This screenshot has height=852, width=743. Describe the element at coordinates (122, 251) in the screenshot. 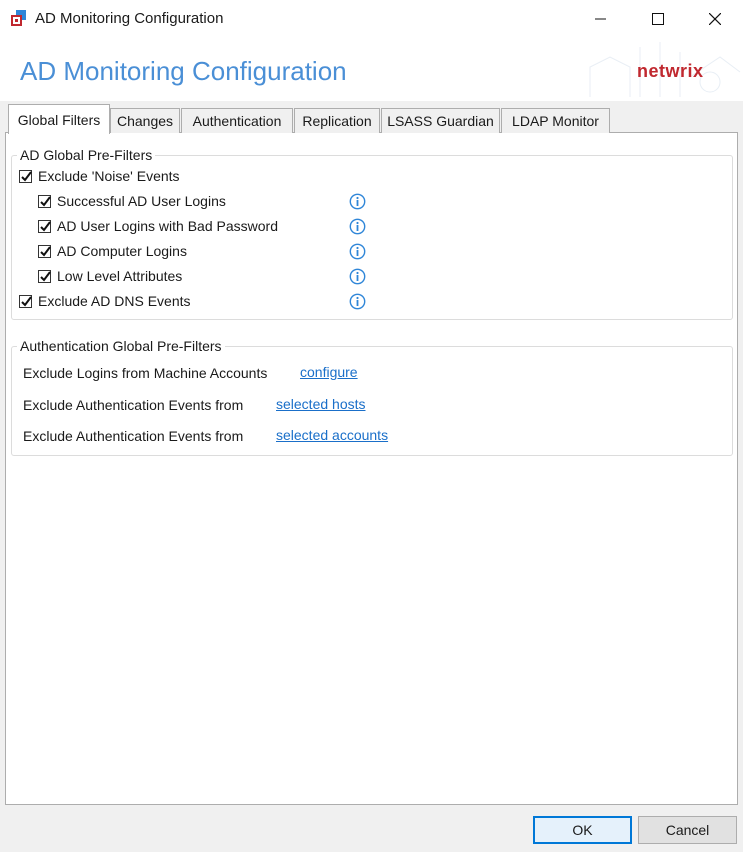

I see `checkbox-label: AD Computer Logins` at that location.